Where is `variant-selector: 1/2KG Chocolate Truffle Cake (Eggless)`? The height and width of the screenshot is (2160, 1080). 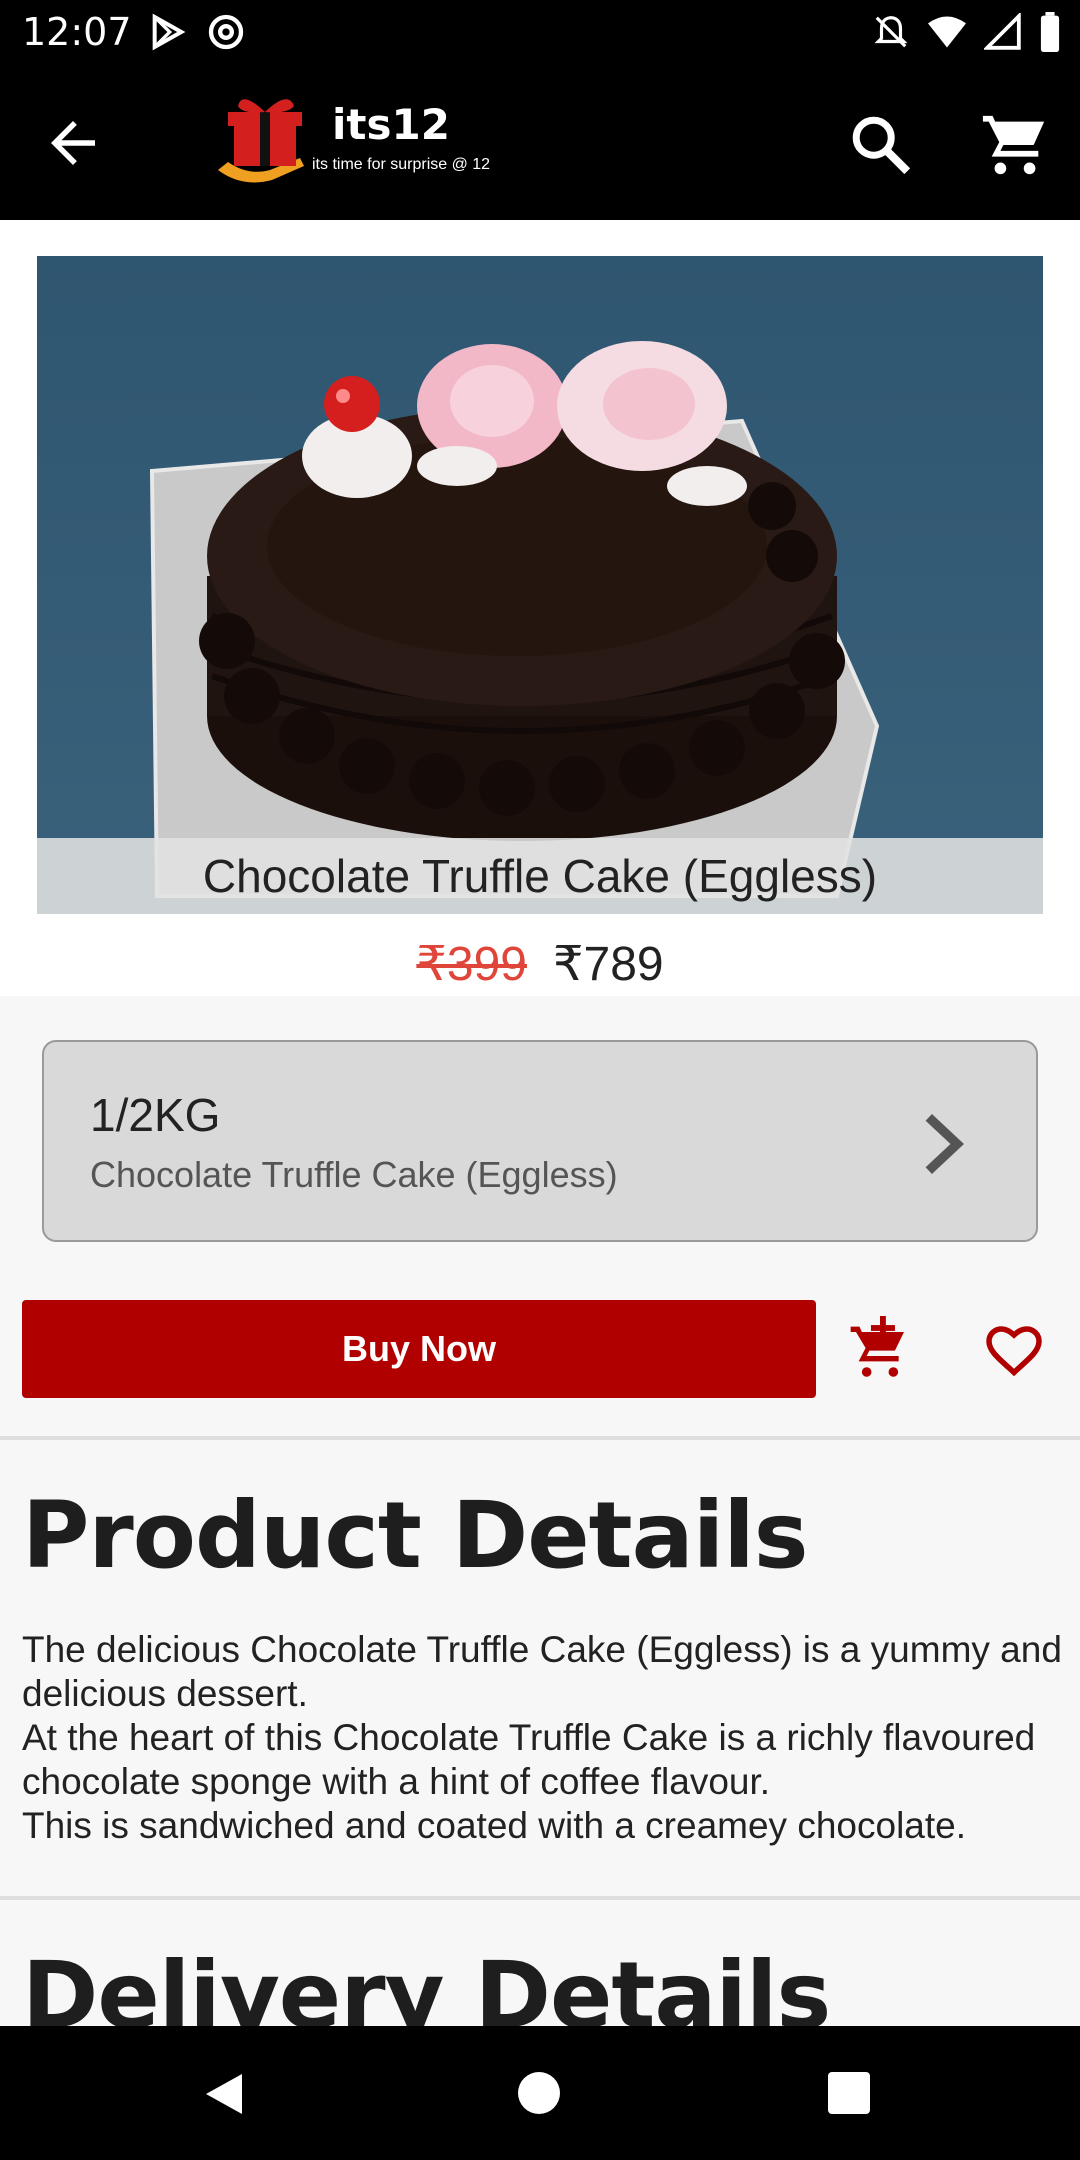
variant-selector: 1/2KG Chocolate Truffle Cake (Eggless) is located at coordinates (540, 1141).